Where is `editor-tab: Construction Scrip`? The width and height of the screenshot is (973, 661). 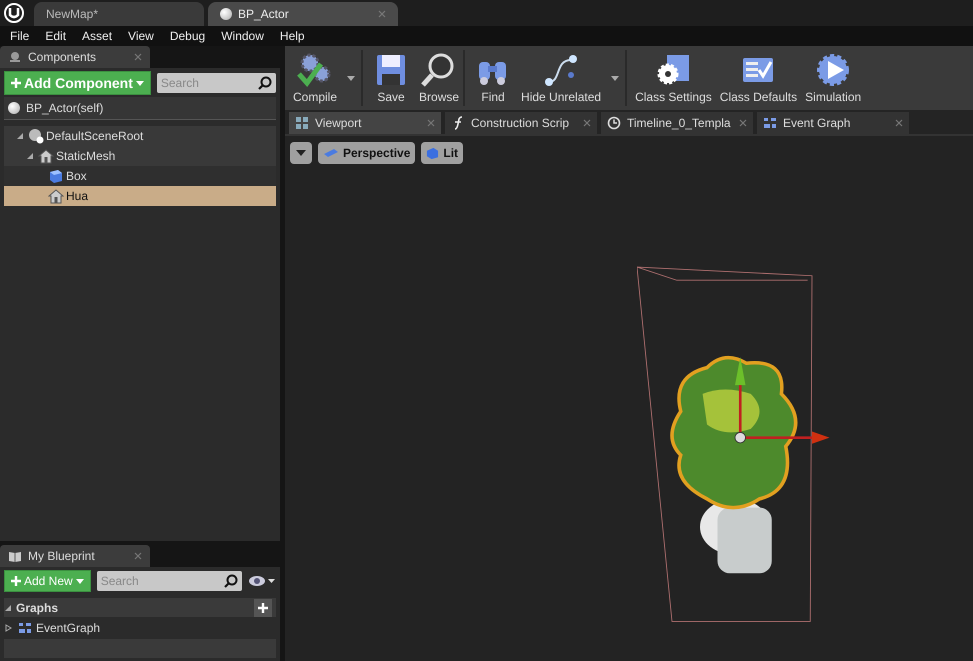 editor-tab: Construction Scrip is located at coordinates (521, 123).